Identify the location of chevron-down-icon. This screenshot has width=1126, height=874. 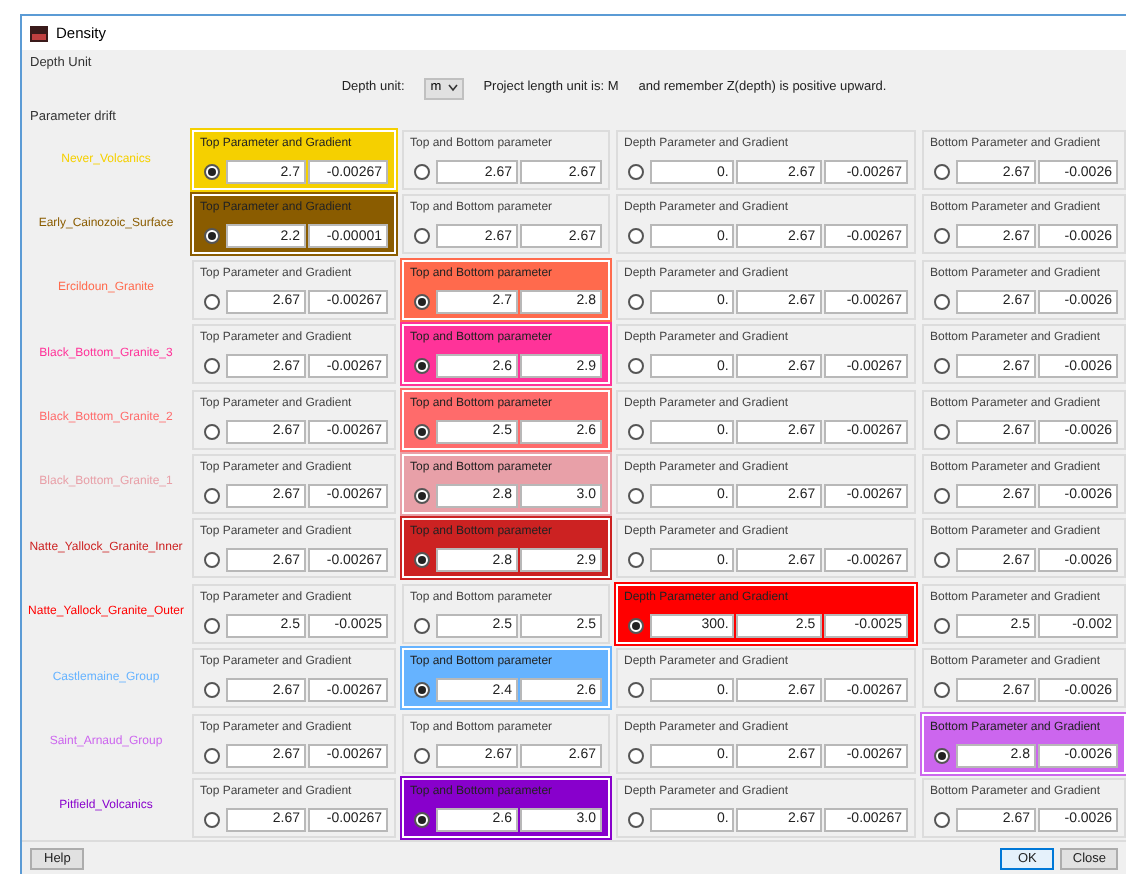
(452, 88).